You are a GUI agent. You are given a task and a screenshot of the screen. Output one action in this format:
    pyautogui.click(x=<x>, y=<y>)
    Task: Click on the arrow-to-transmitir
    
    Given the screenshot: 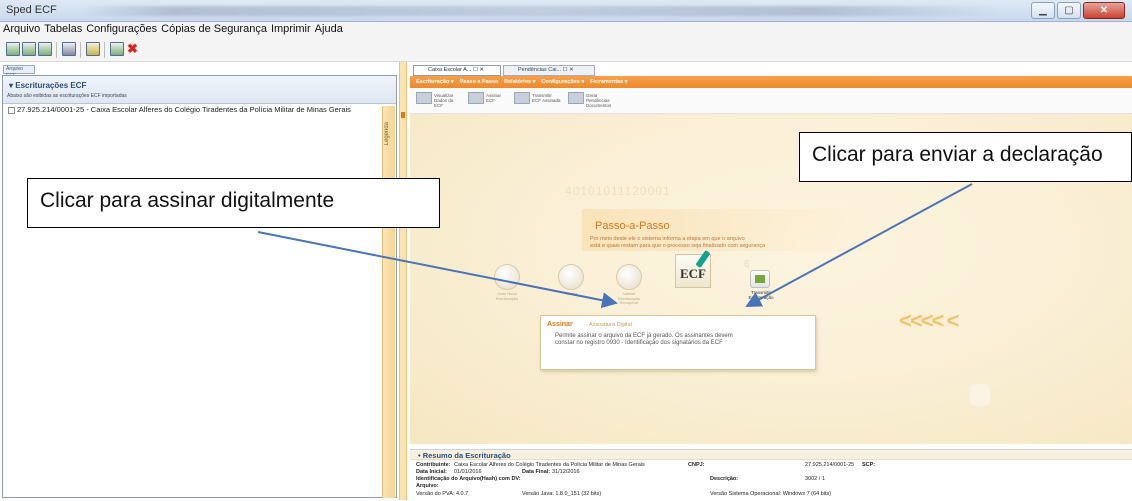 What is the action you would take?
    pyautogui.click(x=859, y=245)
    